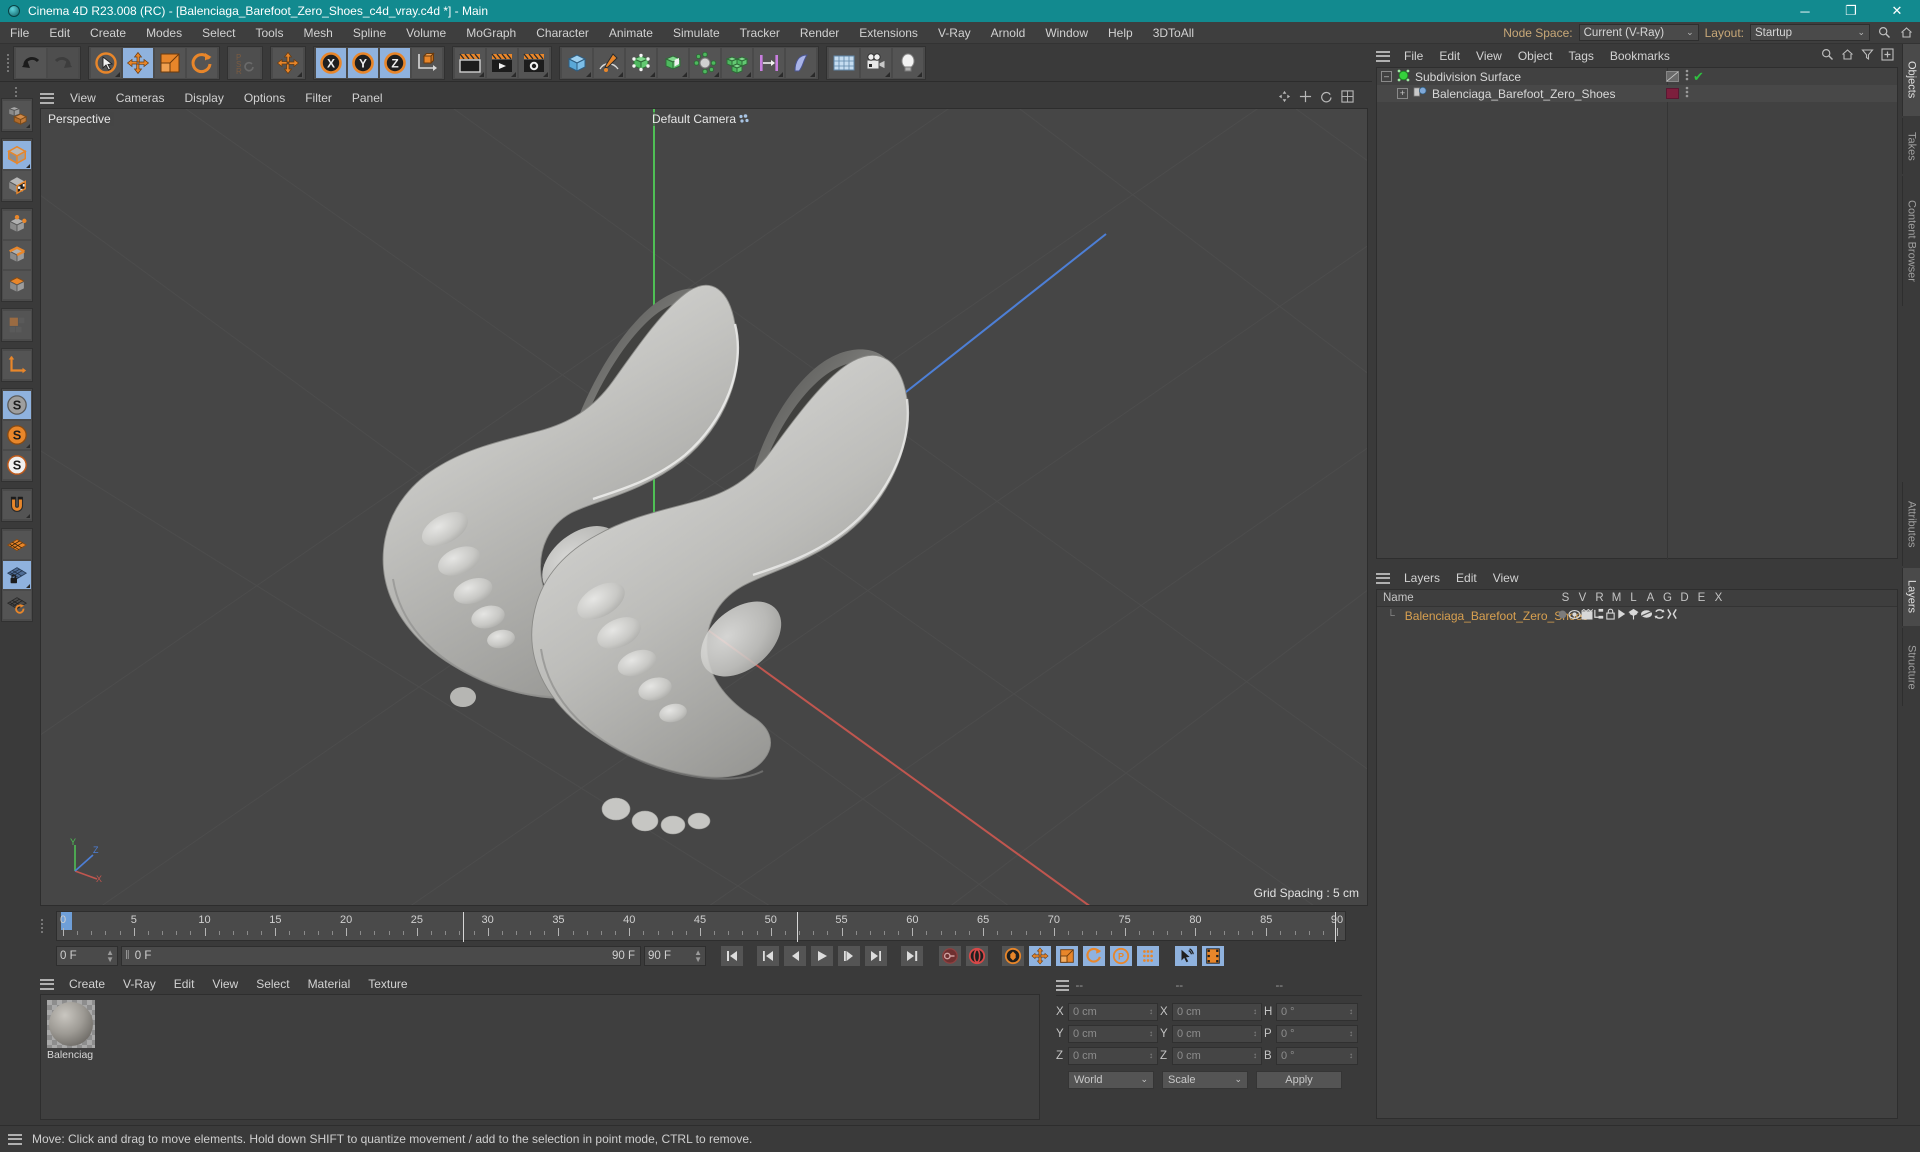 The width and height of the screenshot is (1920, 1152). Describe the element at coordinates (17, 575) in the screenshot. I see `lock-workplane-button` at that location.